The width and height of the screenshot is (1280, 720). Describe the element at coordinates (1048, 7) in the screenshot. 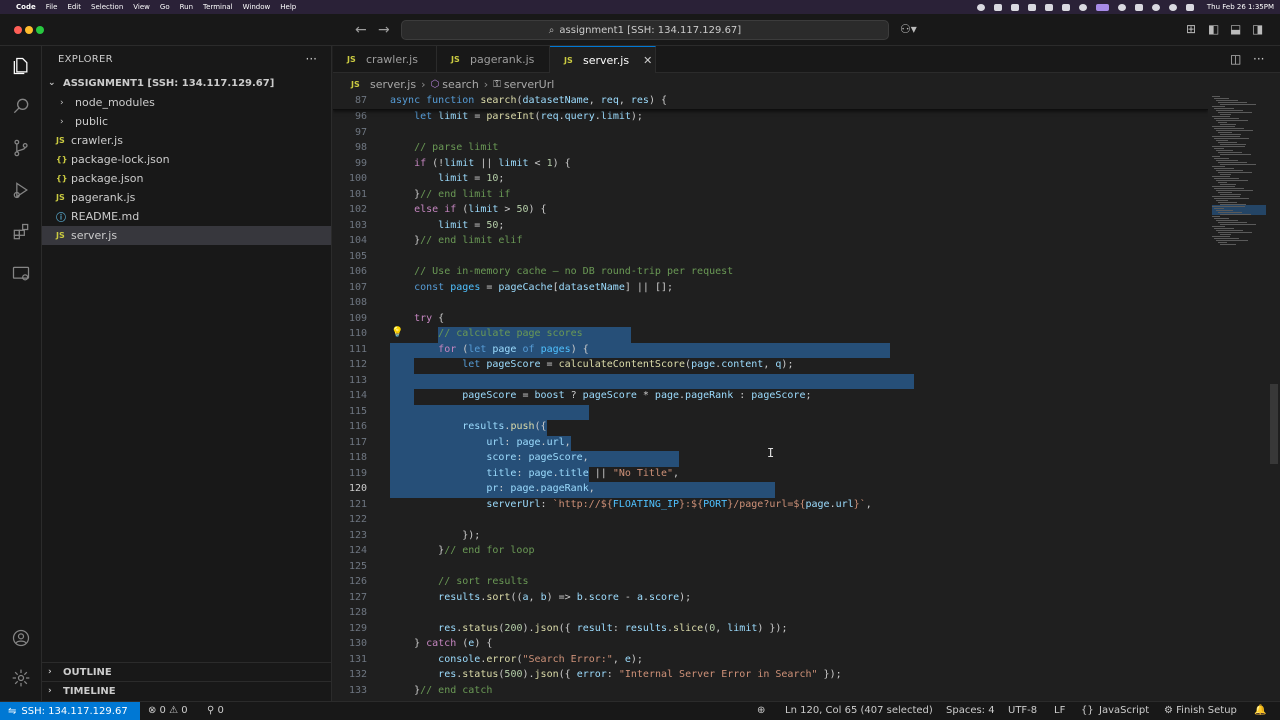

I see `cloud2-icon` at that location.